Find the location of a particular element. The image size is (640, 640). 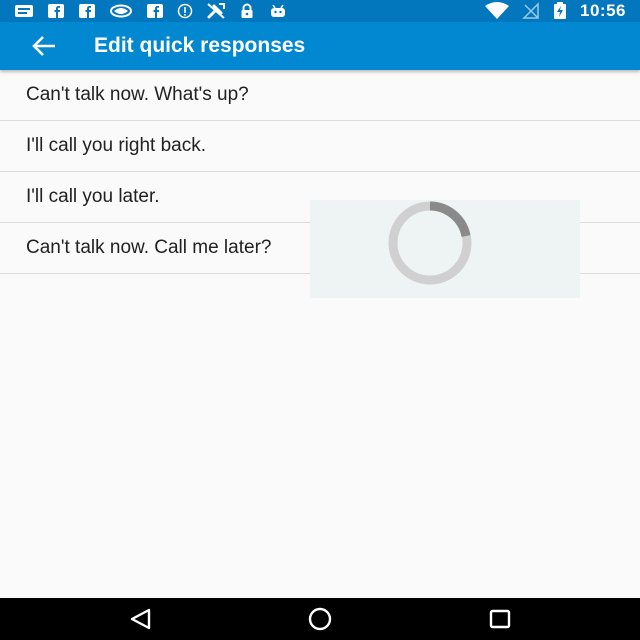

quick-response-item: I'll call you right back. is located at coordinates (320, 146).